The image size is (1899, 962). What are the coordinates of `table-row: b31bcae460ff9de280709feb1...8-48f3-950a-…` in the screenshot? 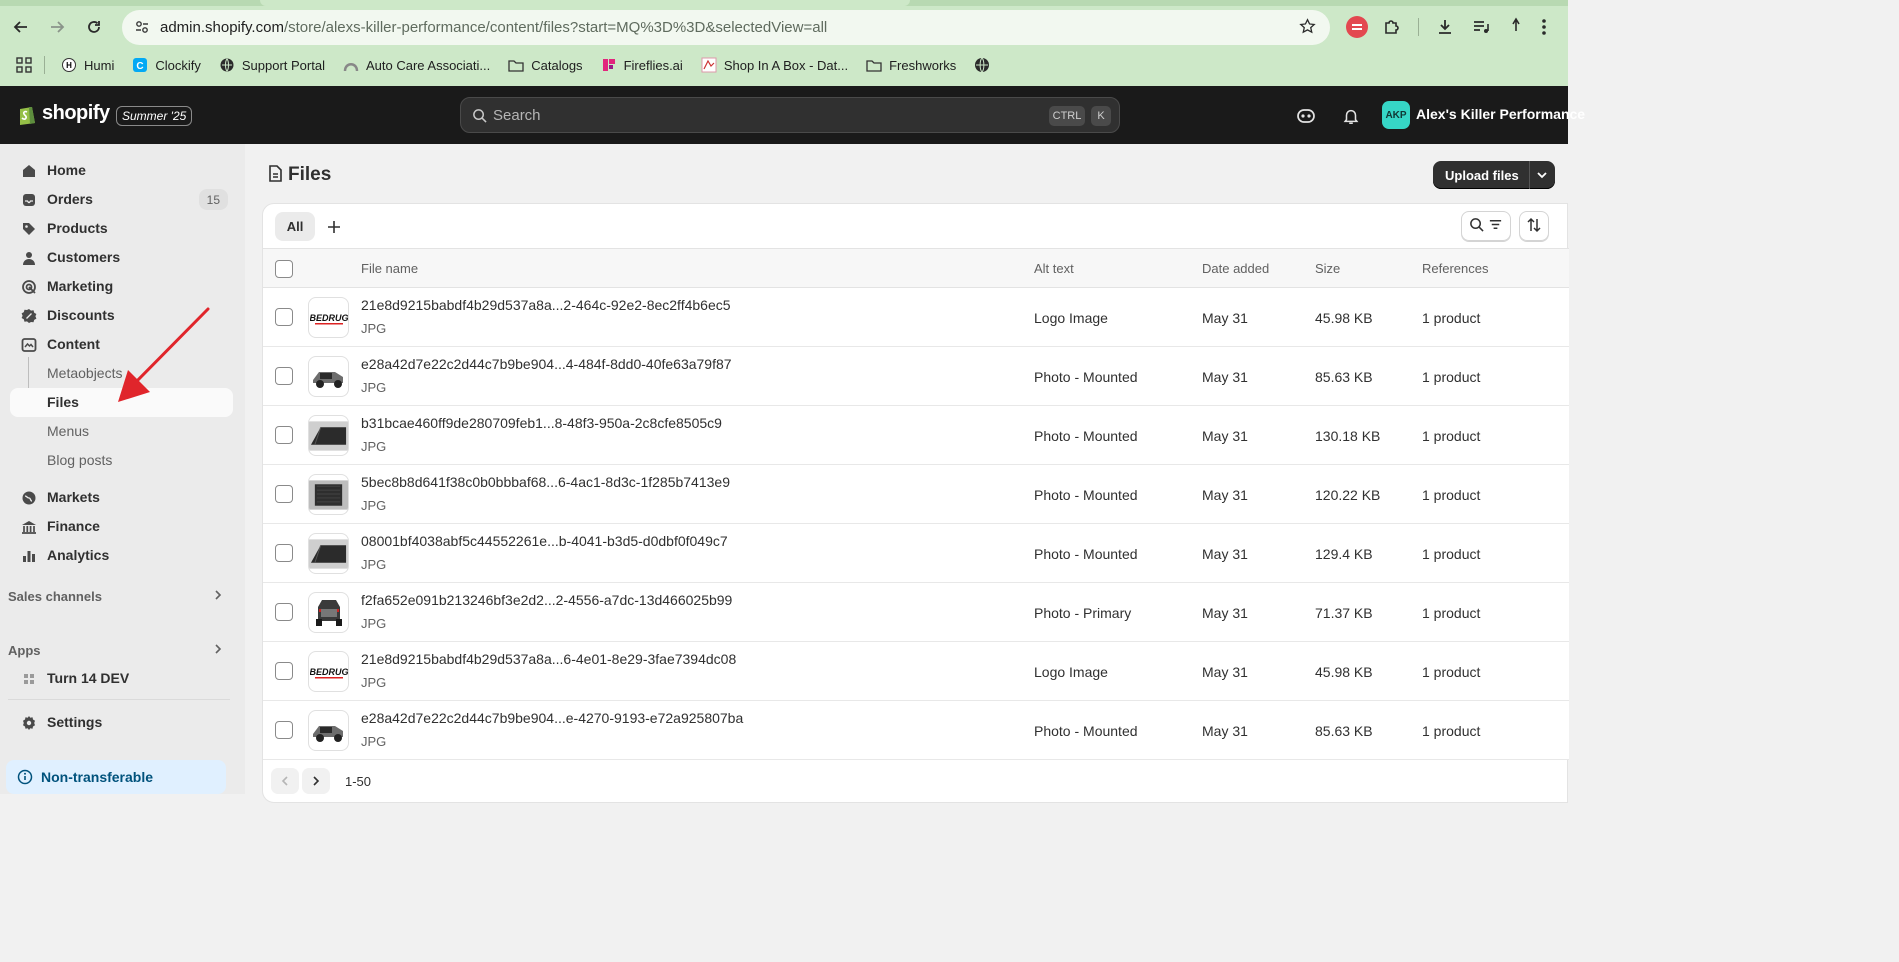 It's located at (916, 435).